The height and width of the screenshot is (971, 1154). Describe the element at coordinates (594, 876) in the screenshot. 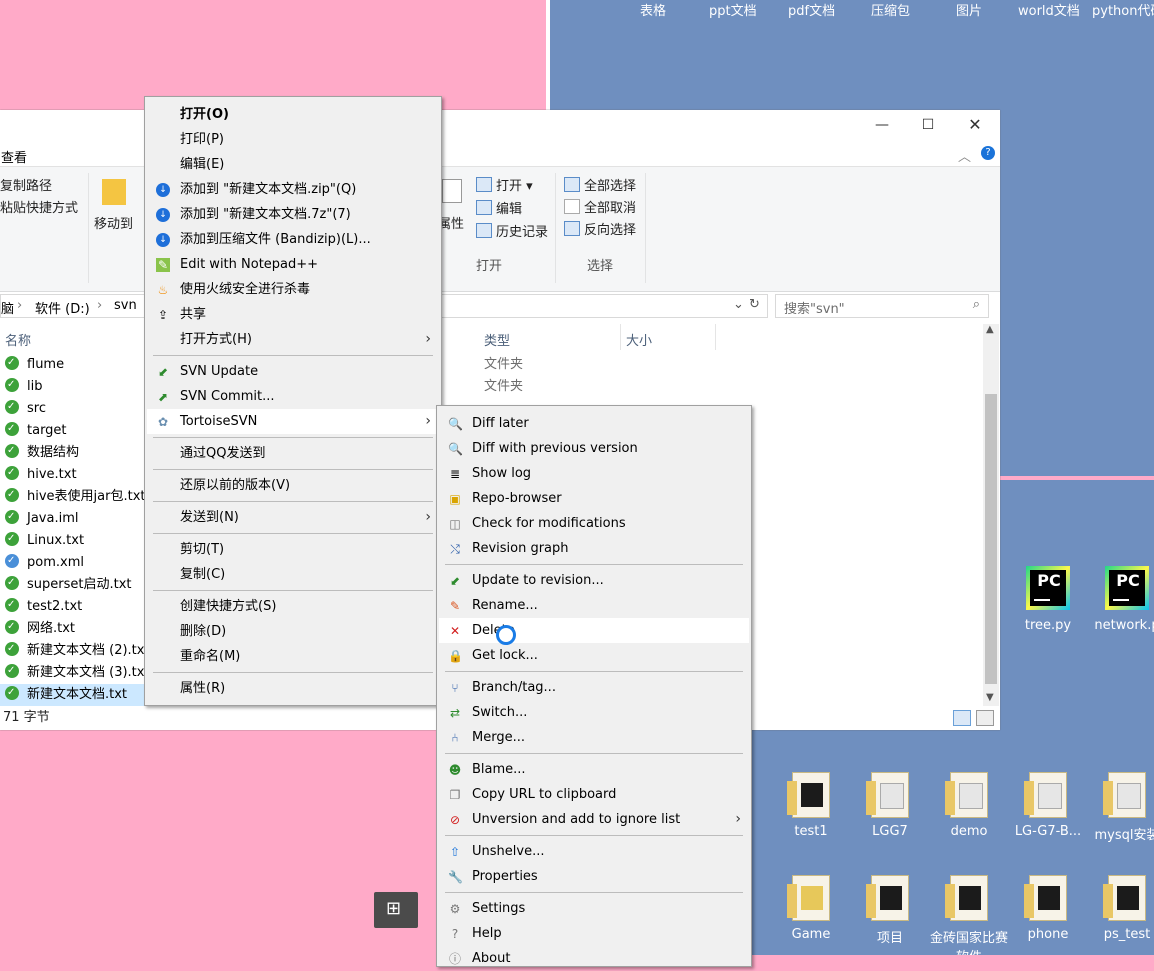

I see `submenu-item-properties: 🔧 Properties` at that location.